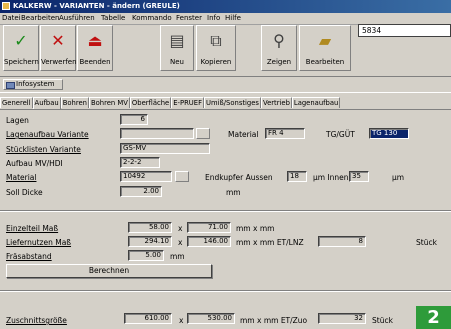 This screenshot has height=329, width=451. I want to click on discard-button: ✕ Verwerfen, so click(58, 48).